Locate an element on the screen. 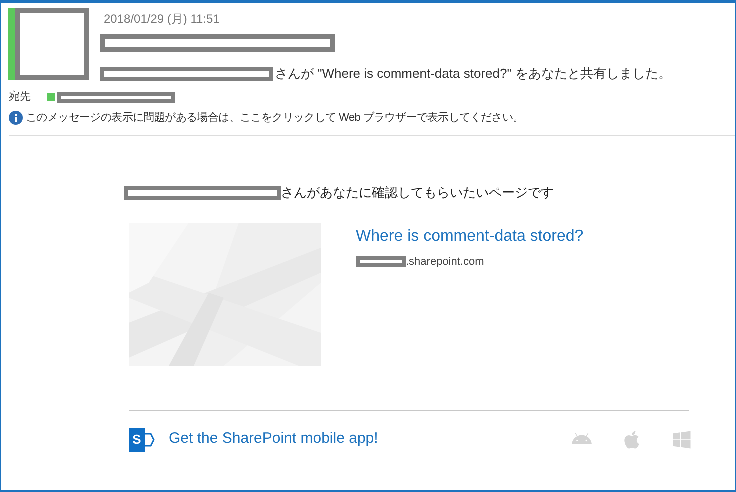  intro-text: さんがあなたに確認してもらいたいページです is located at coordinates (417, 193).